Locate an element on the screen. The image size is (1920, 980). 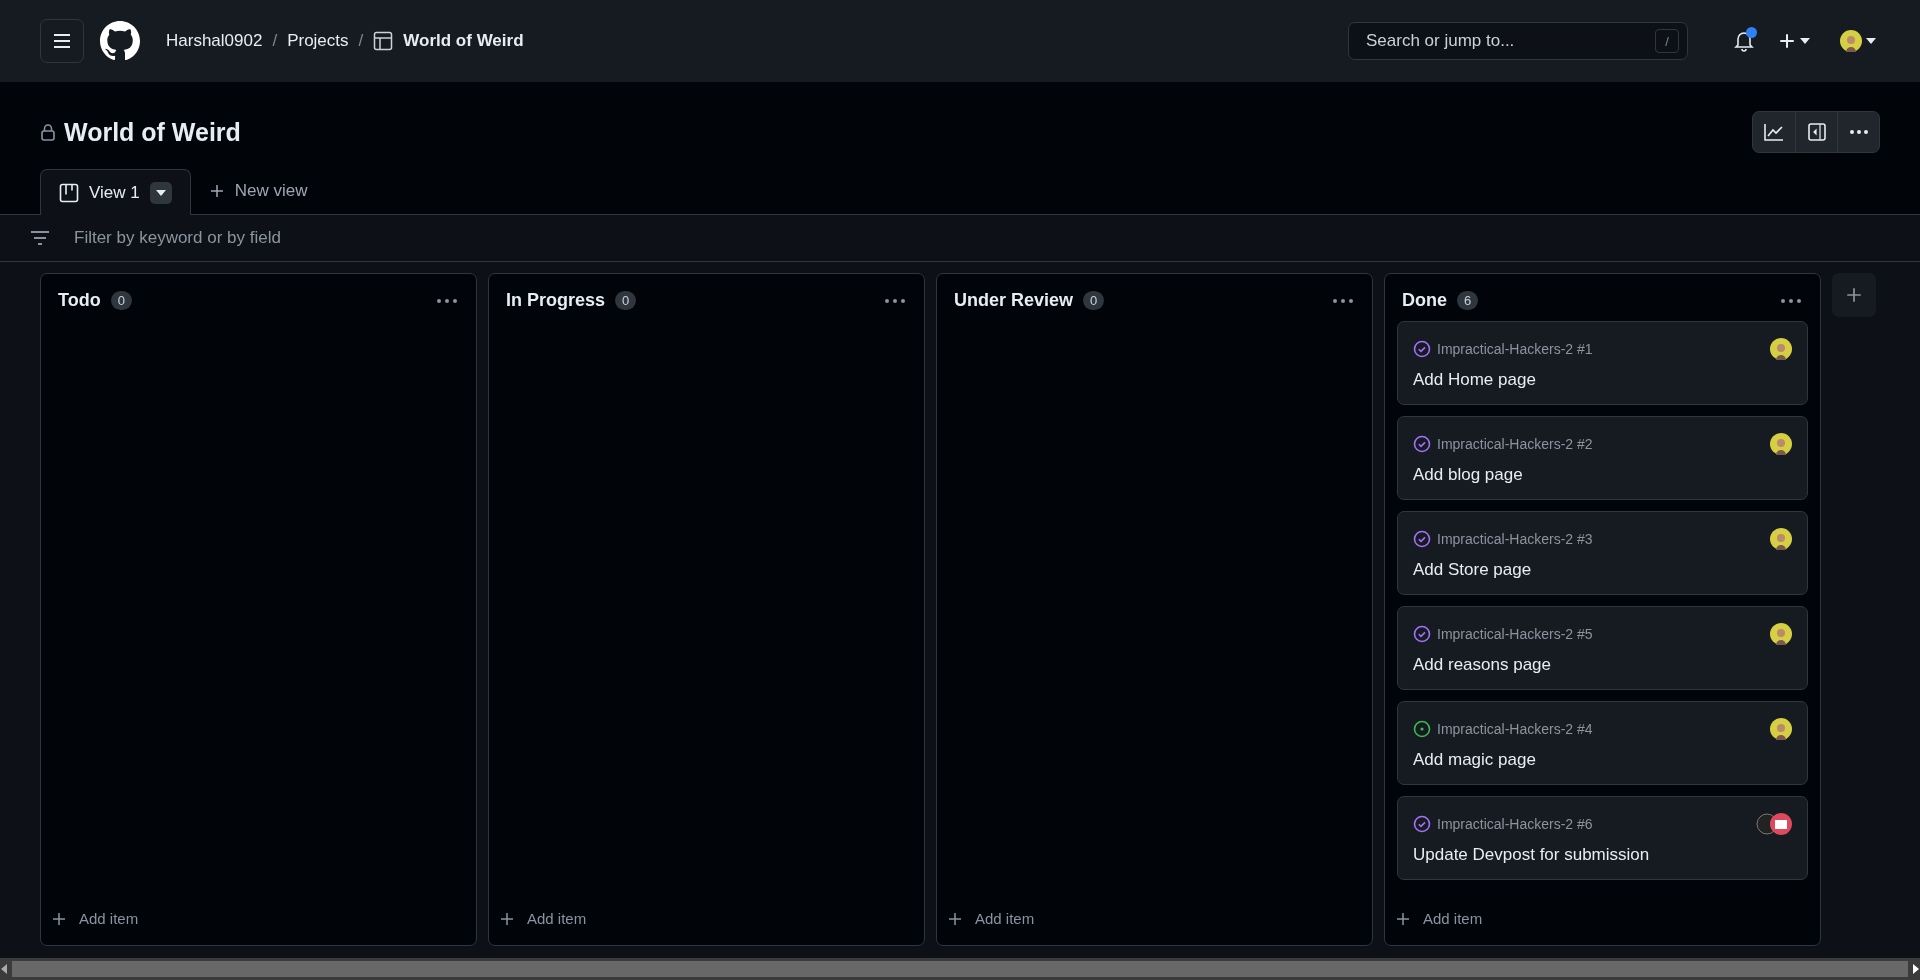
menu-icon is located at coordinates (62, 41).